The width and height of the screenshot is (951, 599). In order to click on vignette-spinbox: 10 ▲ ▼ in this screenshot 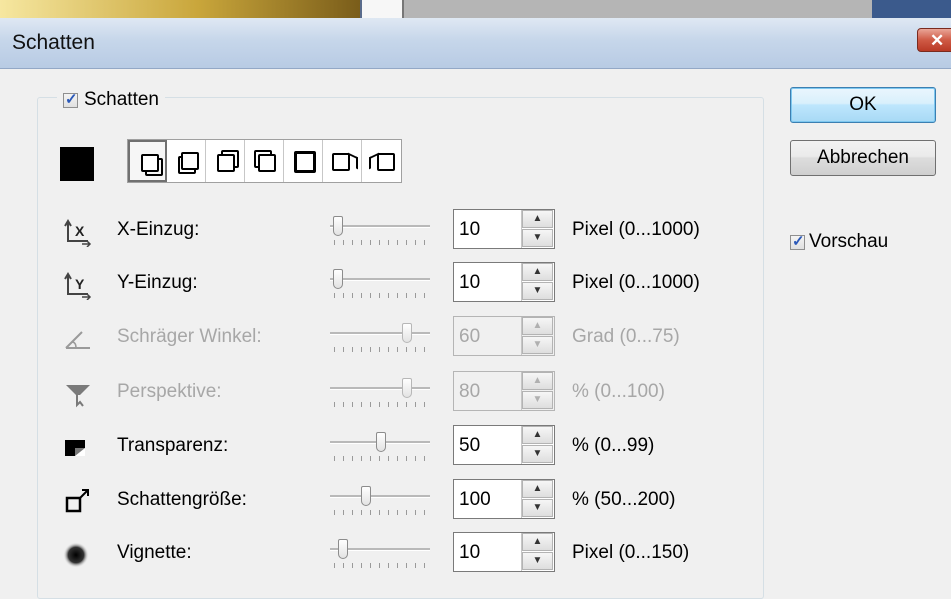, I will do `click(504, 552)`.